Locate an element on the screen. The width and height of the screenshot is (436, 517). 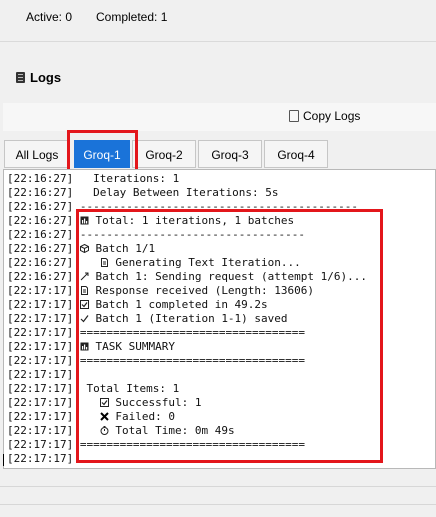
copy-logs-button: Copy Logs is located at coordinates (324, 116).